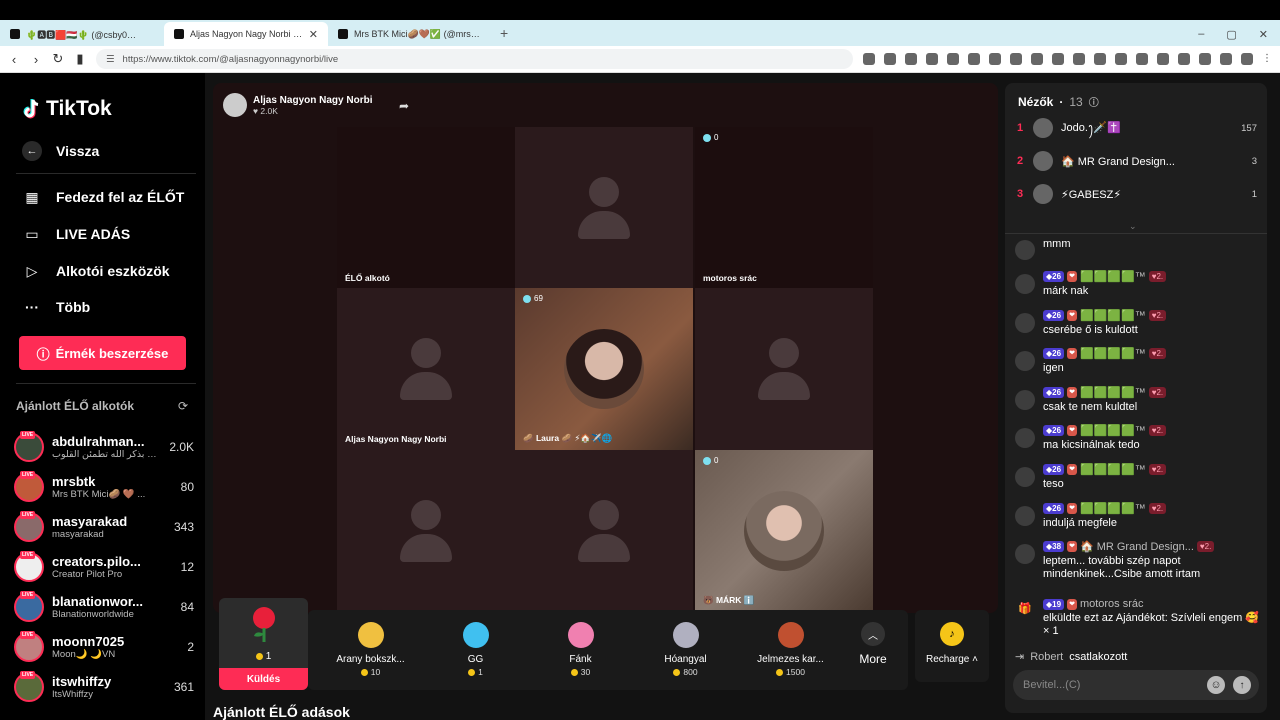  What do you see at coordinates (580, 643) in the screenshot?
I see `gift-item: Fánk 30` at bounding box center [580, 643].